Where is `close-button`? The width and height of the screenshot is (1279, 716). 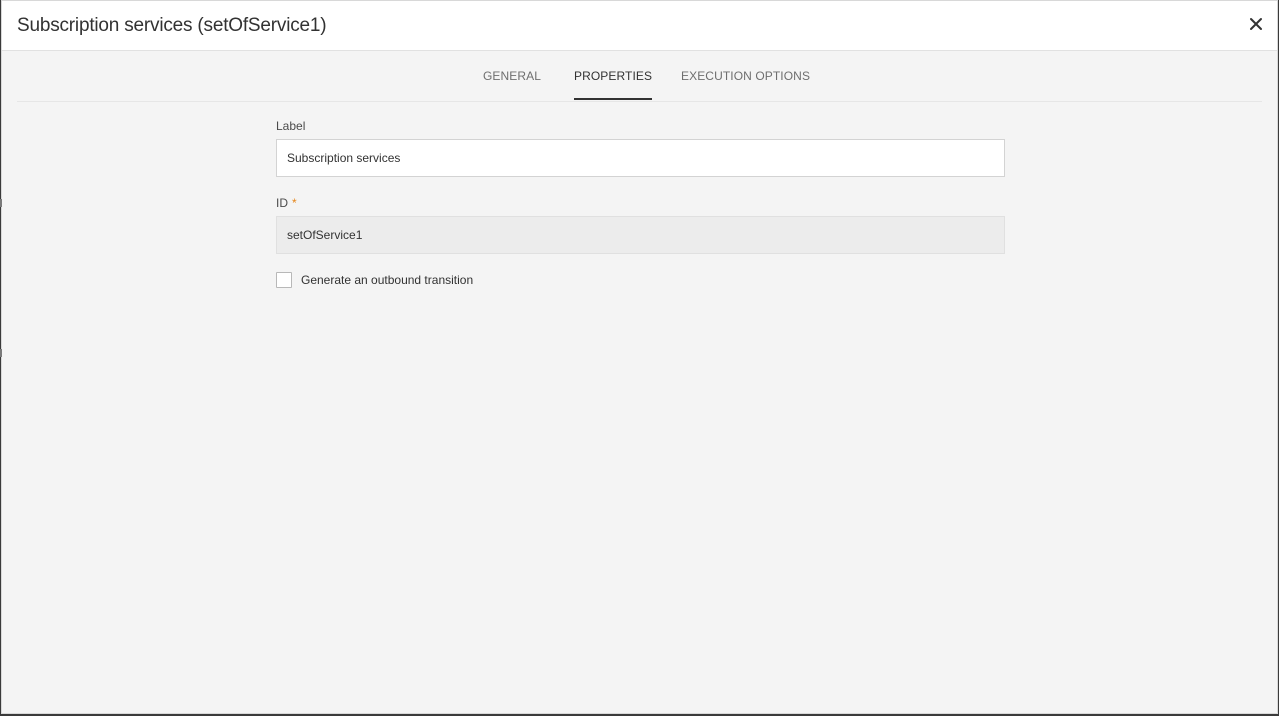
close-button is located at coordinates (1256, 24).